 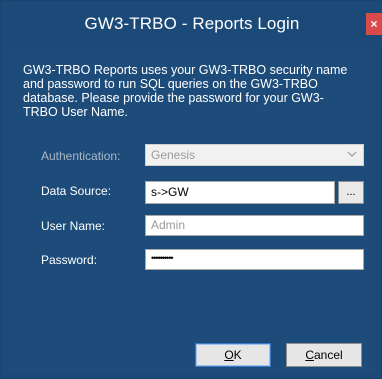 I want to click on cancel-label-rest: ancel, so click(x=328, y=355).